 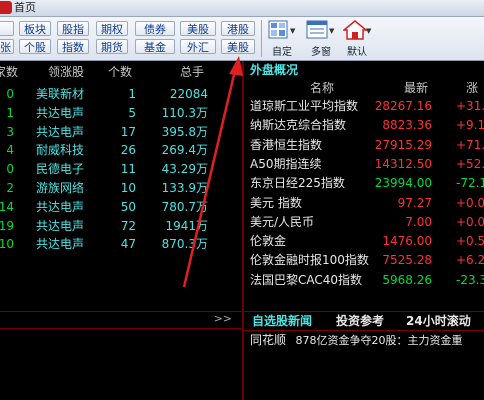 I want to click on latest-value: 7525.28, so click(x=407, y=260).